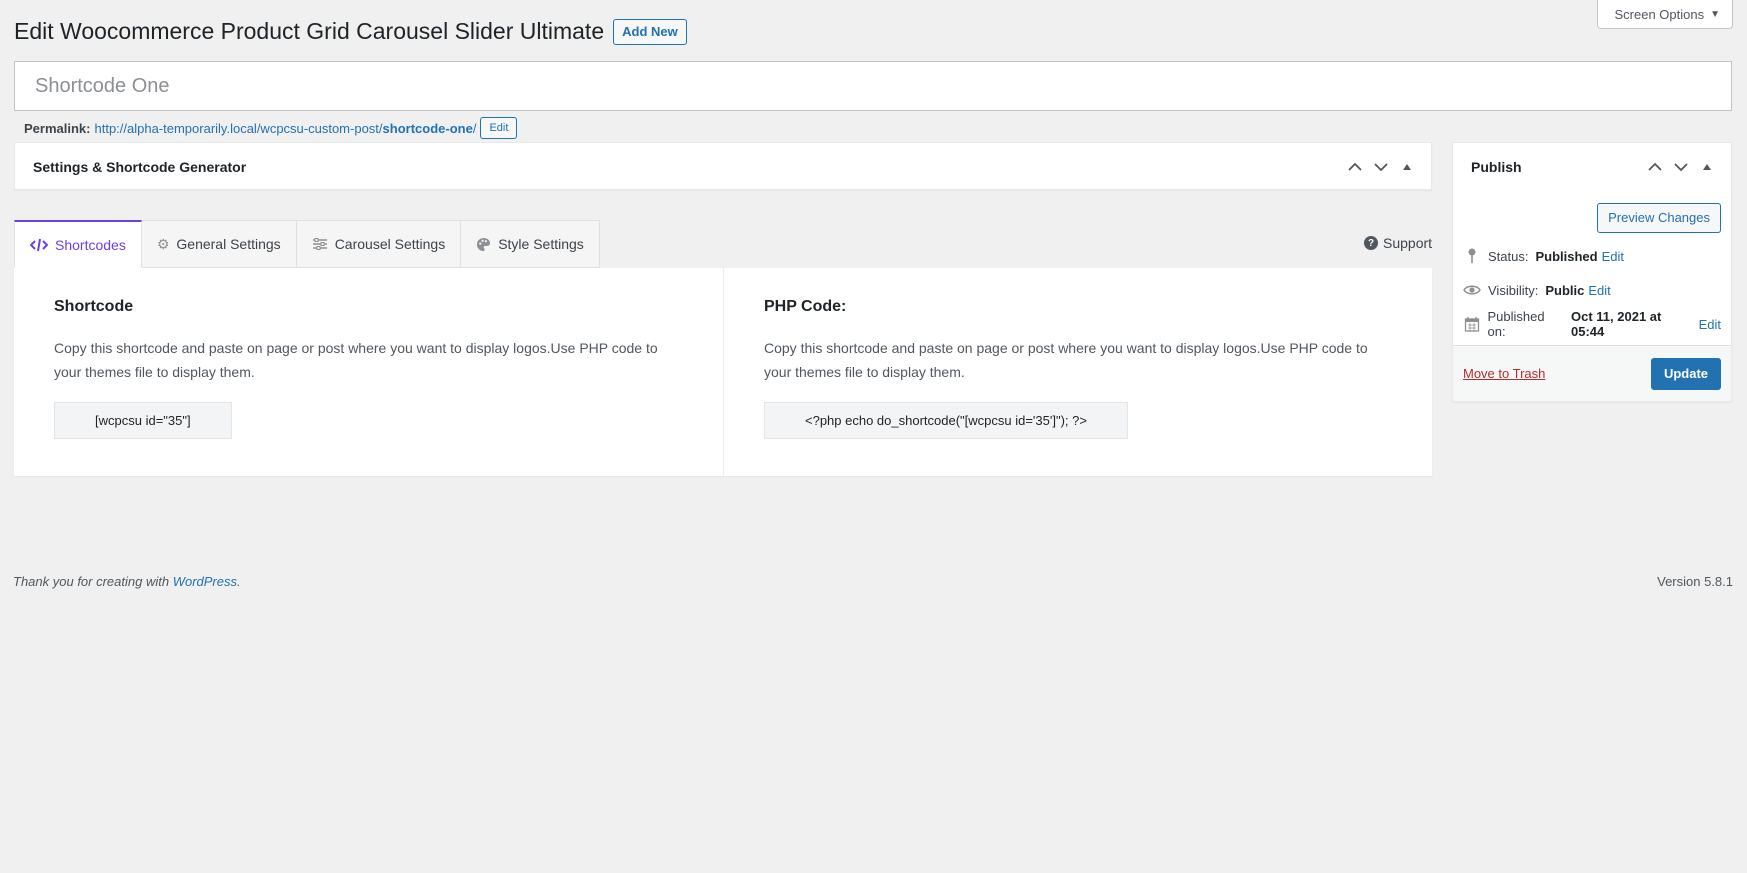 The height and width of the screenshot is (873, 1747). What do you see at coordinates (57, 128) in the screenshot?
I see `permalink-label: Permalink:` at bounding box center [57, 128].